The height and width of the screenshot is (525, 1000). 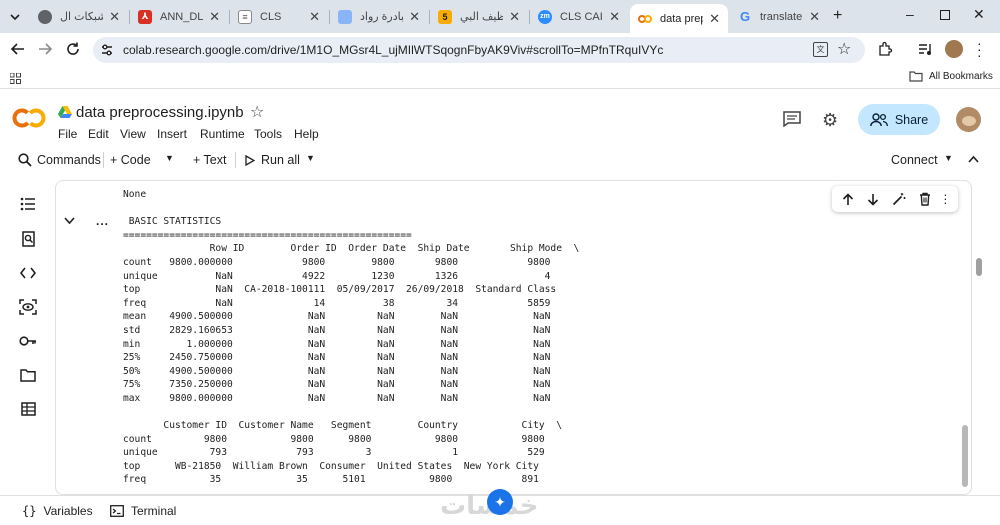 I want to click on browser-tab-1: ⅄ ANN_DL_A ✕, so click(x=179, y=16).